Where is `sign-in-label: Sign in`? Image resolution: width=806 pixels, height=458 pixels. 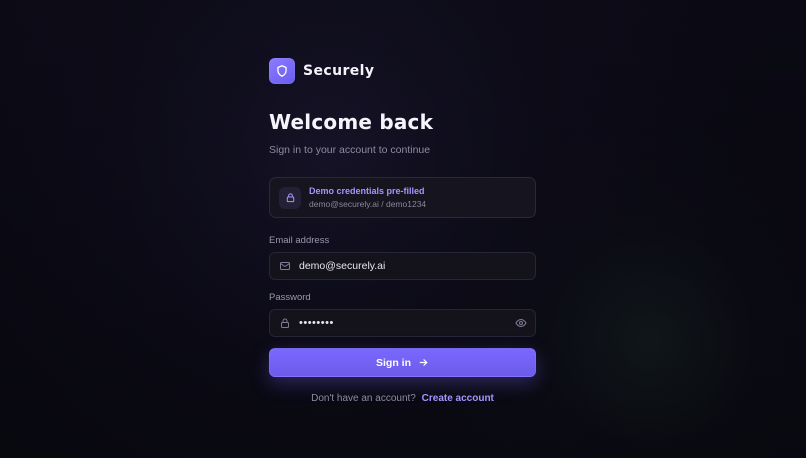
sign-in-label: Sign in is located at coordinates (393, 362).